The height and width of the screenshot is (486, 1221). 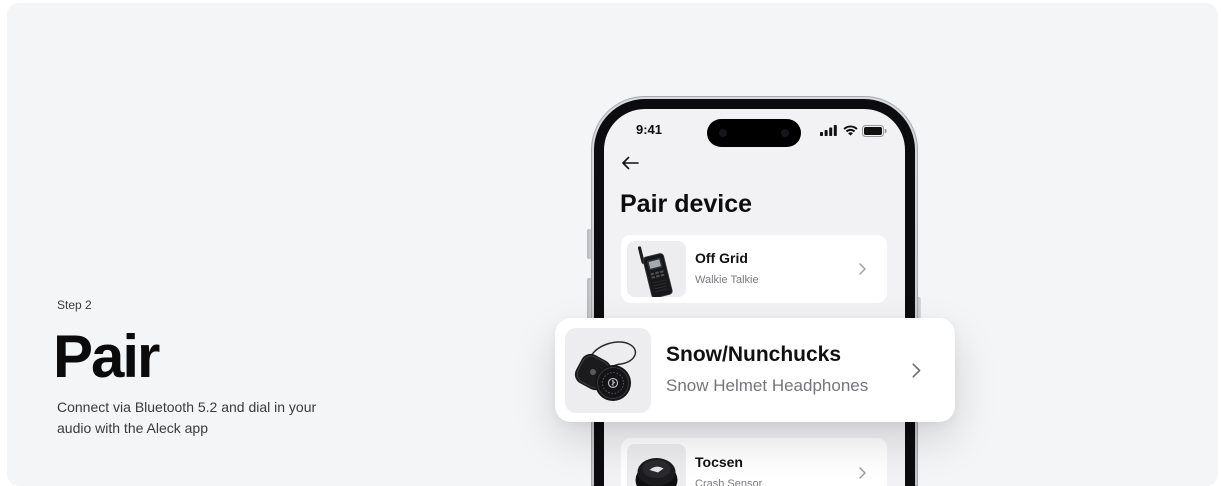 I want to click on screen-title: Pair device, so click(x=686, y=204).